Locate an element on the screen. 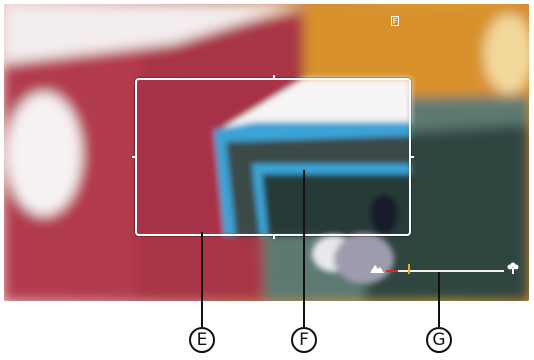 The image size is (534, 360). flower-icon is located at coordinates (513, 268).